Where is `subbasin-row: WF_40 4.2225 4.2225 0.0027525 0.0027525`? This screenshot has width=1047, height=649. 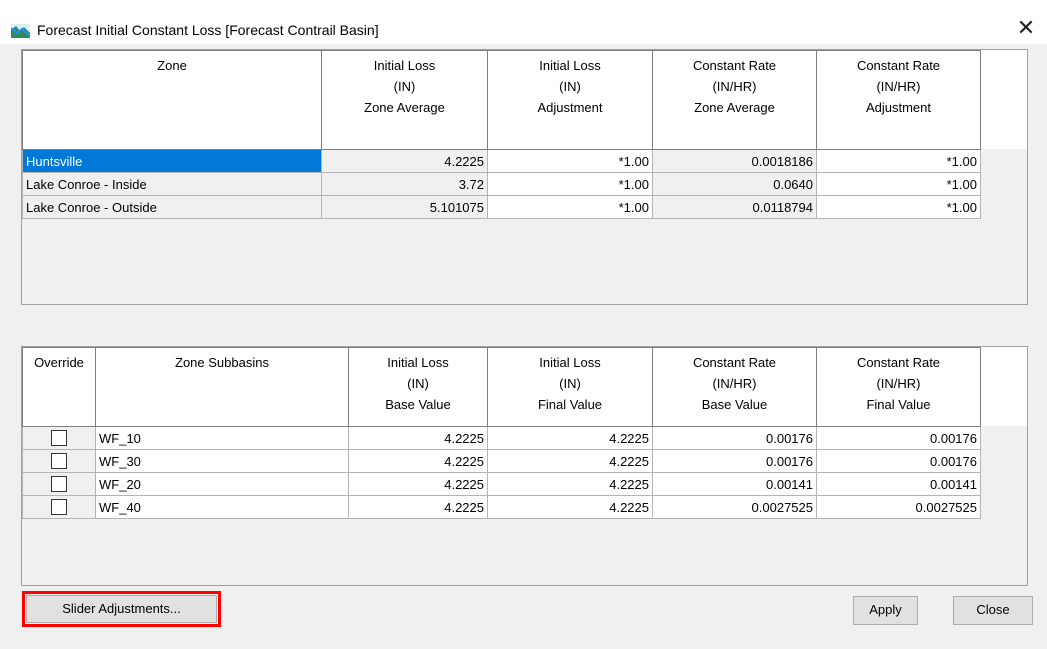
subbasin-row: WF_40 4.2225 4.2225 0.0027525 0.0027525 is located at coordinates (501, 507).